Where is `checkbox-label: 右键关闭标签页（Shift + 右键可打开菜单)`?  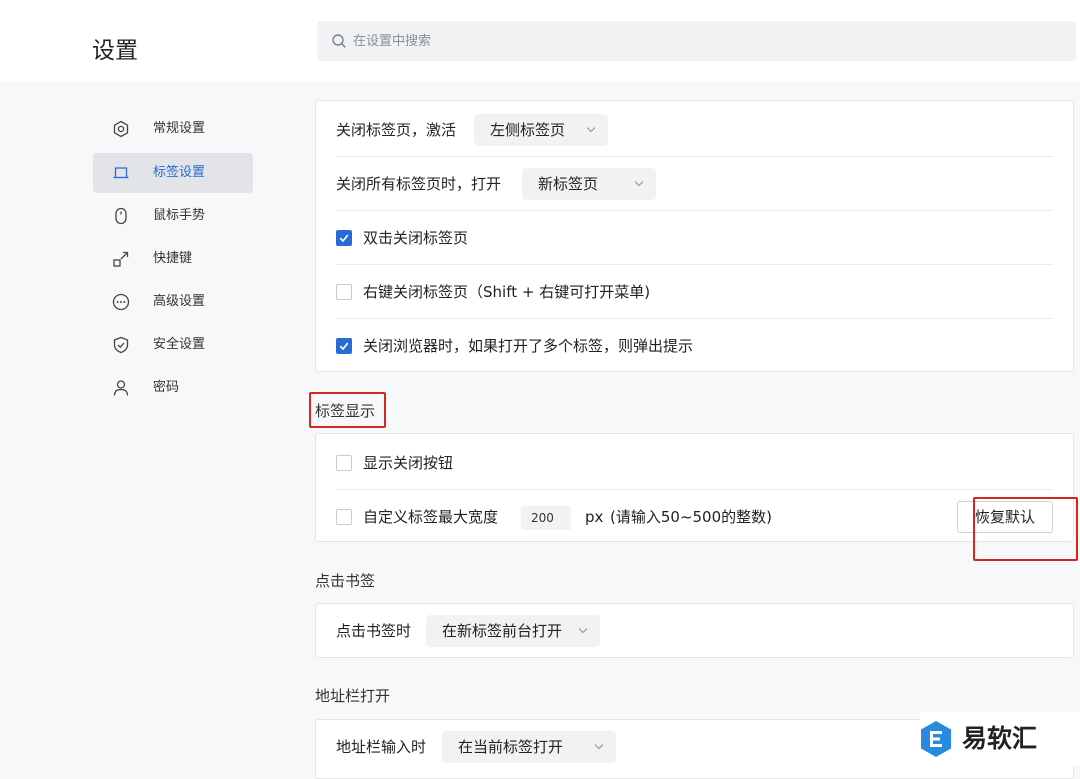 checkbox-label: 右键关闭标签页（Shift + 右键可打开菜单) is located at coordinates (507, 292).